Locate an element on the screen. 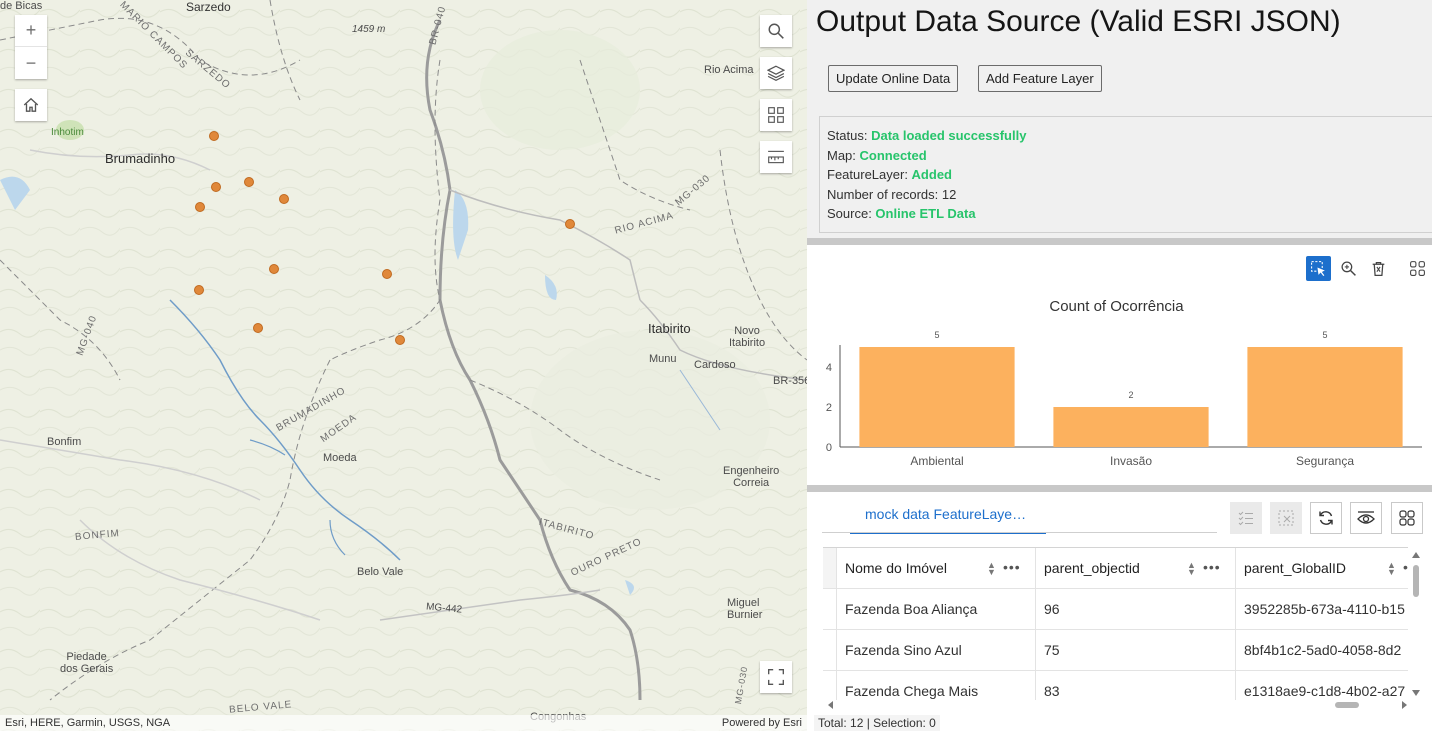 The width and height of the screenshot is (1432, 731). map-label-sarzedo: Sarzedo is located at coordinates (208, 7).